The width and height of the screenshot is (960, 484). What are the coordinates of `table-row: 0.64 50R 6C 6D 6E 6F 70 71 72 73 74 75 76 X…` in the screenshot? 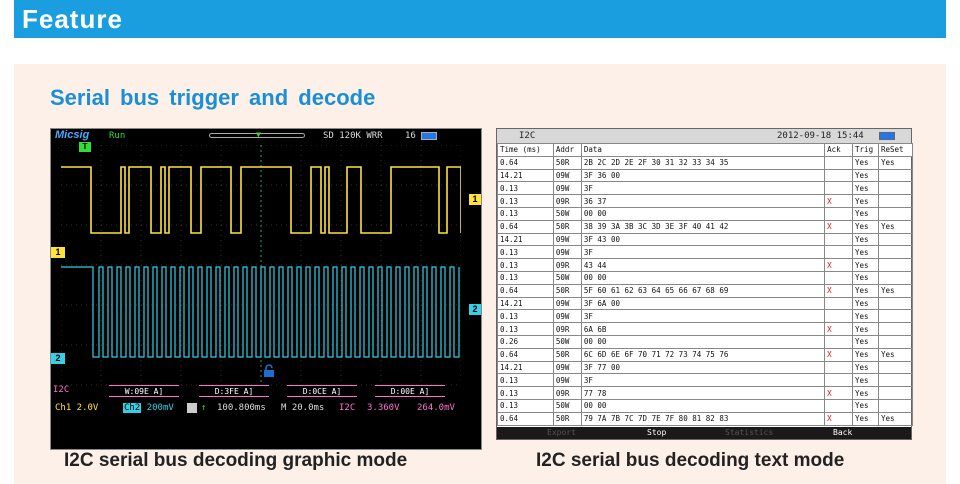 It's located at (705, 354).